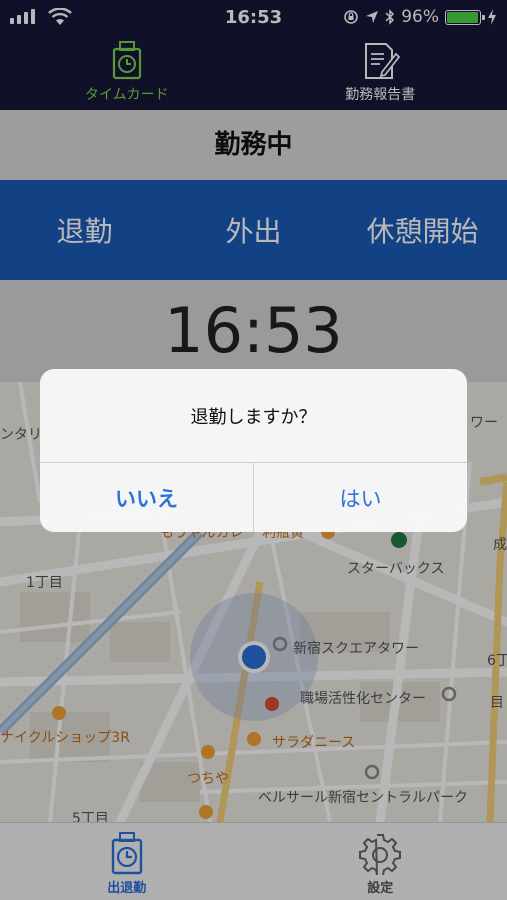 The width and height of the screenshot is (507, 900). What do you see at coordinates (253, 416) in the screenshot?
I see `dialog-message: 退勤しますか？` at bounding box center [253, 416].